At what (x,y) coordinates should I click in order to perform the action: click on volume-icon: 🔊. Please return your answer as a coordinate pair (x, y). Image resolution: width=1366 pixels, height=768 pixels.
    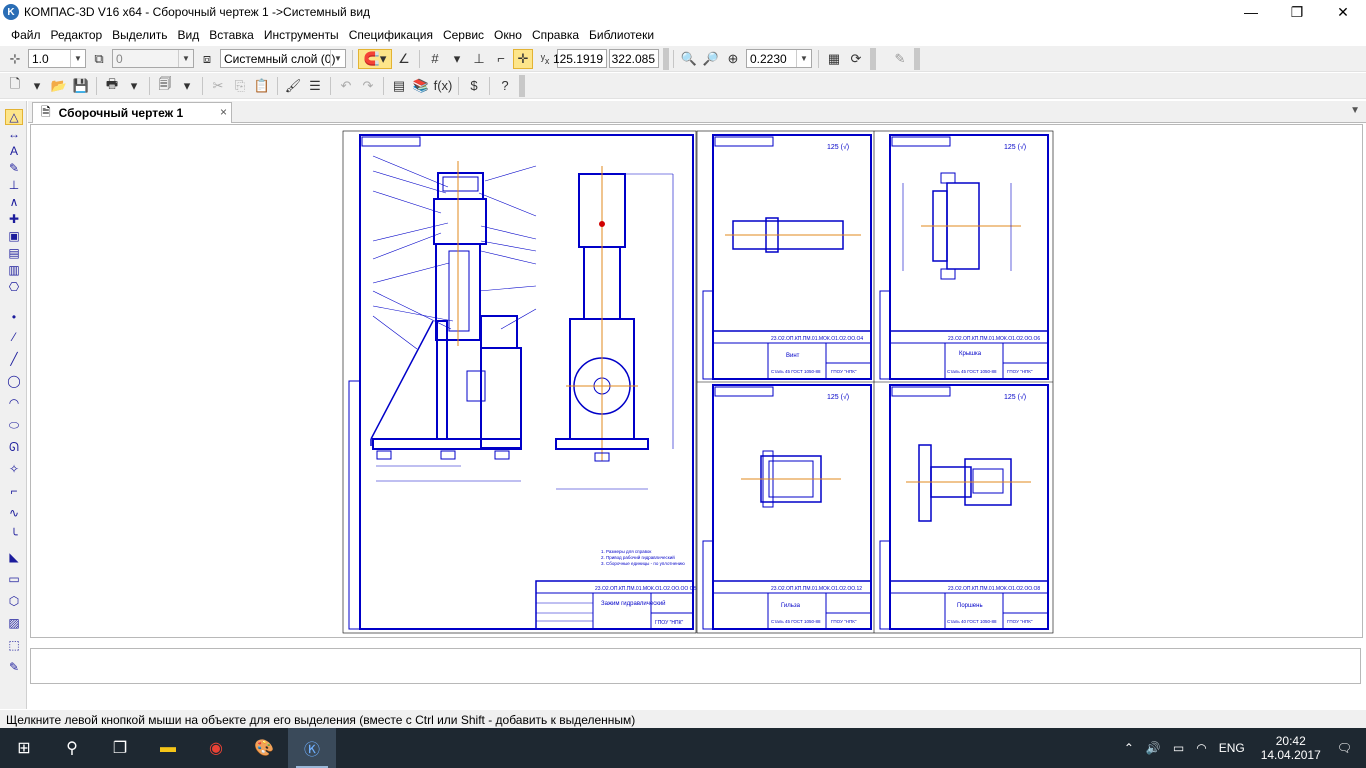
    Looking at the image, I should click on (1153, 748).